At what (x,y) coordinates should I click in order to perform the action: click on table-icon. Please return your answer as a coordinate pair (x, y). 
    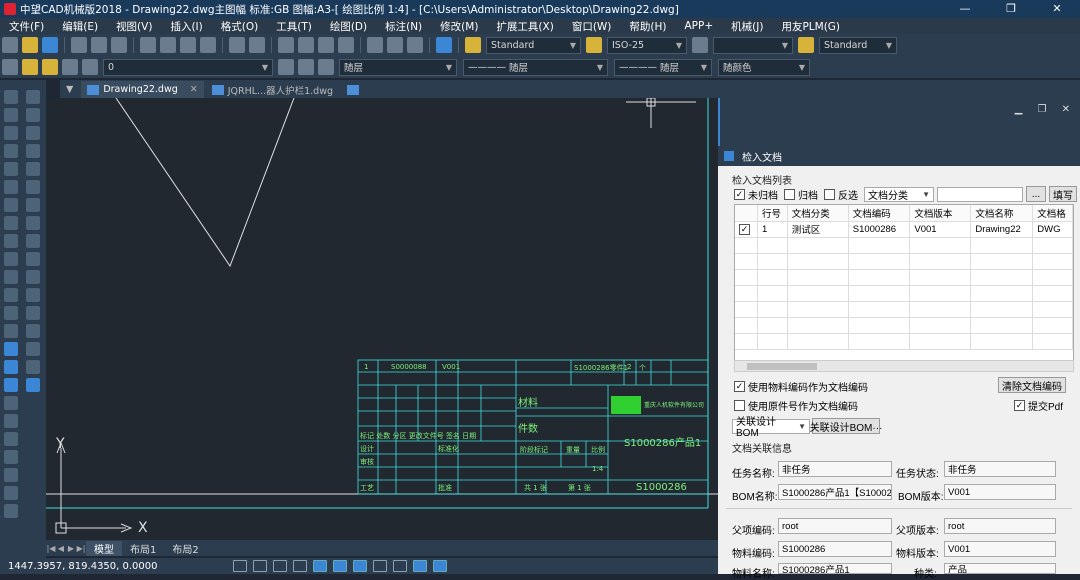
    Looking at the image, I should click on (11, 385).